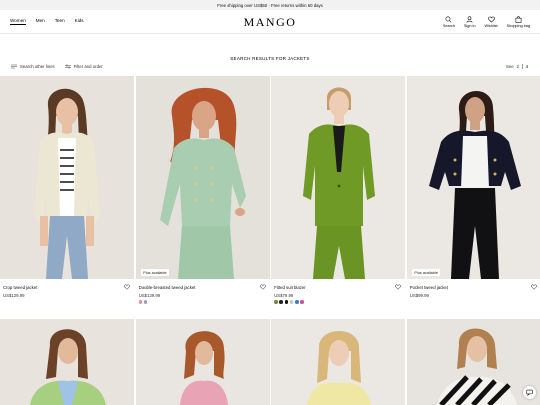 This screenshot has width=540, height=405. Describe the element at coordinates (473, 299) in the screenshot. I see `product-info: Pocket tweed jacket US$99.99` at that location.